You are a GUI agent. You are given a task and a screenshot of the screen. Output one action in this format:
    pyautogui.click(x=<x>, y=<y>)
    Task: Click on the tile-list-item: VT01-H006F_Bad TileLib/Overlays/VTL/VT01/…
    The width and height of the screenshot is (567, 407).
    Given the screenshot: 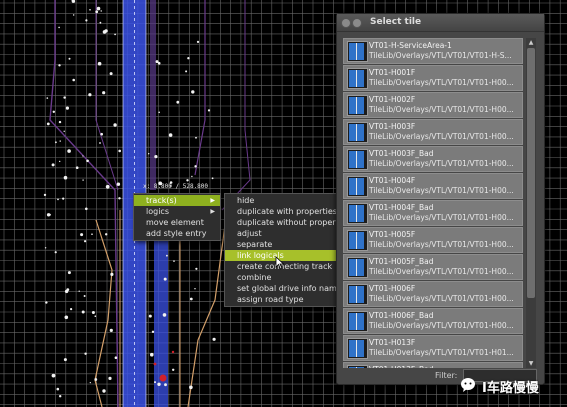 What is the action you would take?
    pyautogui.click(x=433, y=321)
    